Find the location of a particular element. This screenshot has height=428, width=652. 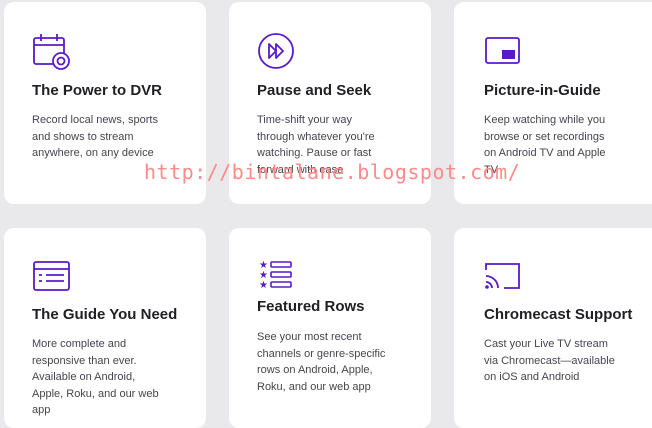

desc-line: Cast your Live TV stream is located at coordinates (546, 344).